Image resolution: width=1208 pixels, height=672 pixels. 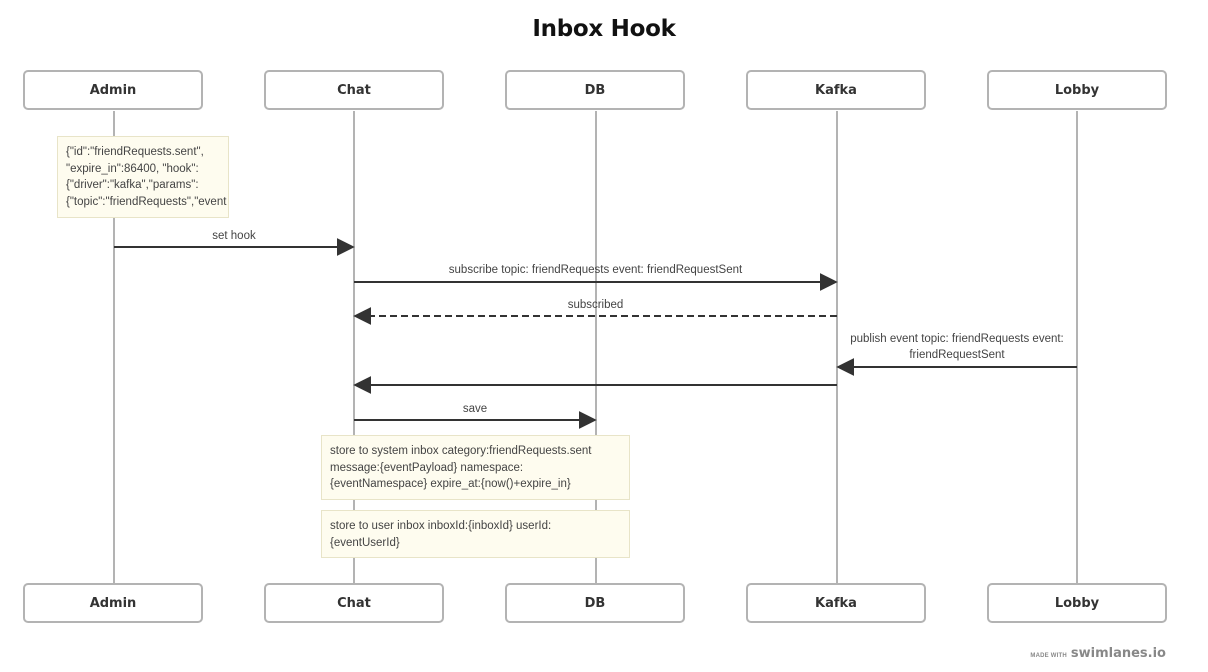 I want to click on actor-lobby-top: Lobby, so click(x=1077, y=90).